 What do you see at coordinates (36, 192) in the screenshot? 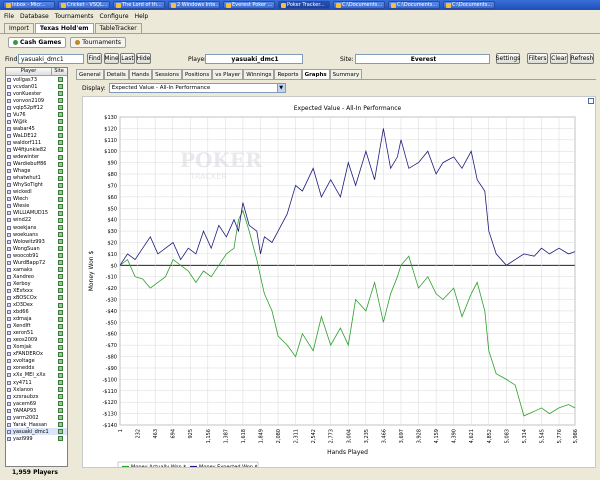
I see `player-row: wickedl` at bounding box center [36, 192].